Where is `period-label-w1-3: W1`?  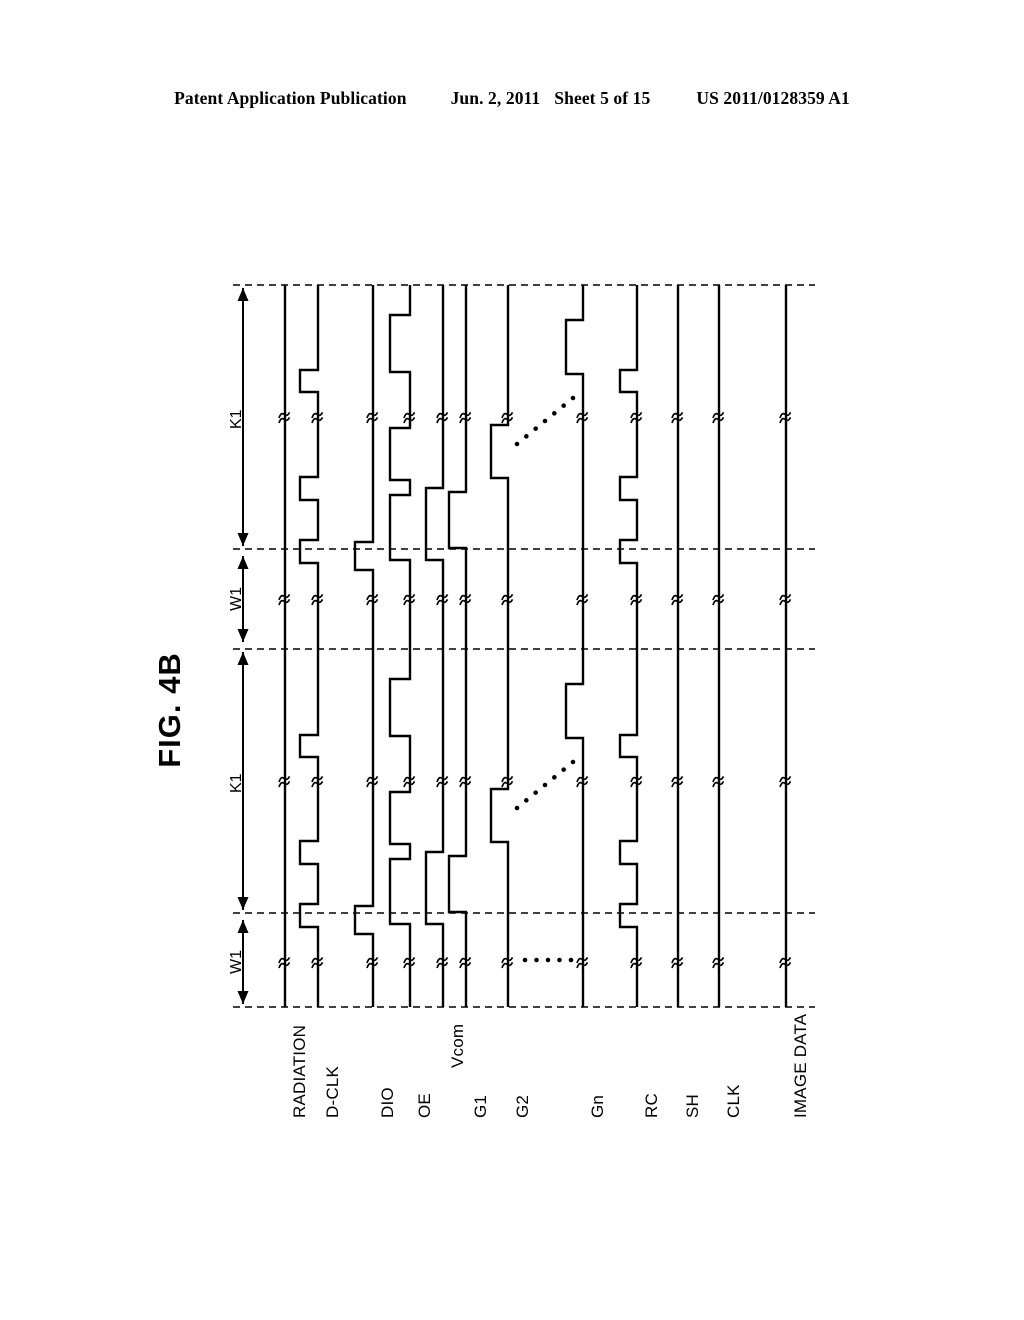
period-label-w1-3: W1 is located at coordinates (236, 962).